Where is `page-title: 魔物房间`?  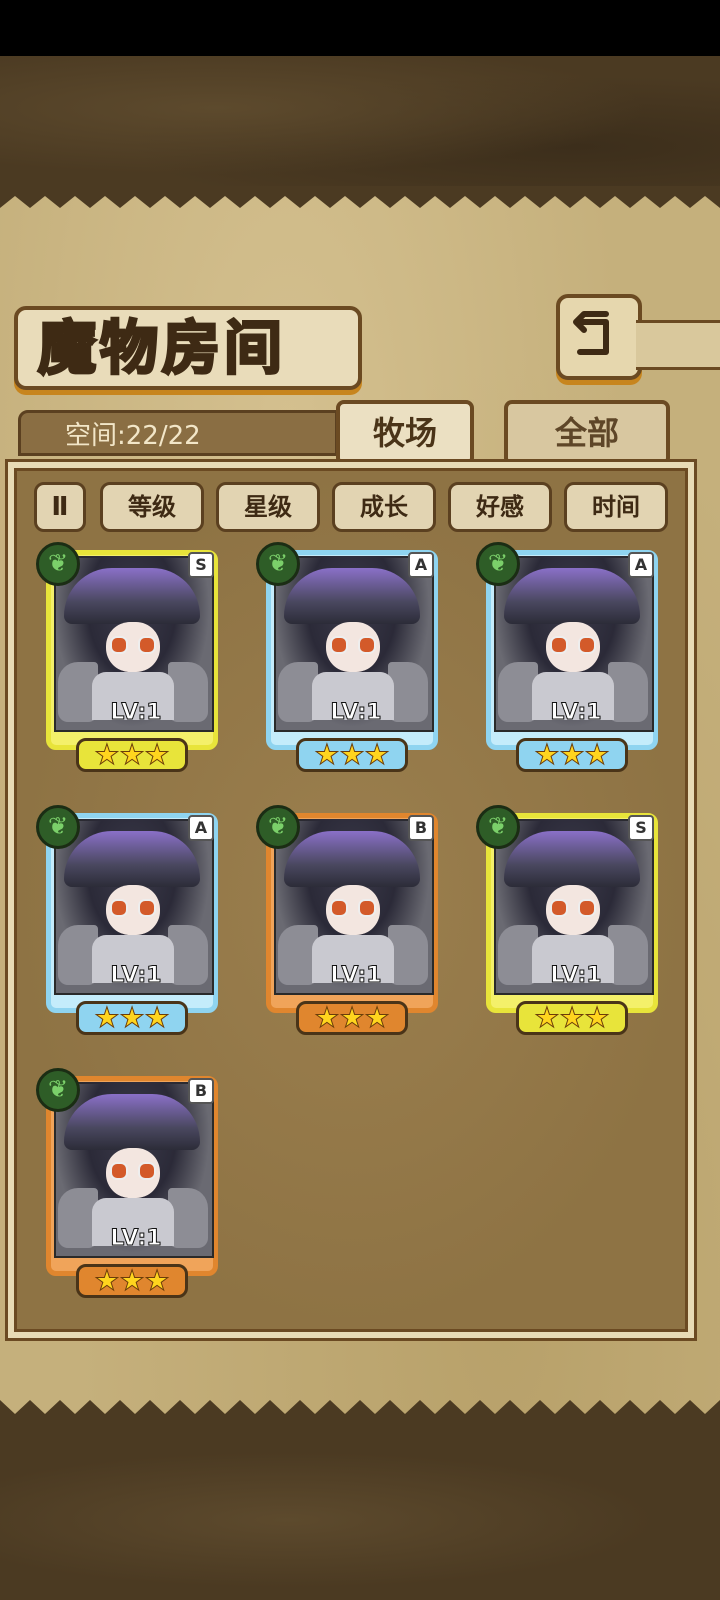
page-title: 魔物房间 is located at coordinates (161, 348).